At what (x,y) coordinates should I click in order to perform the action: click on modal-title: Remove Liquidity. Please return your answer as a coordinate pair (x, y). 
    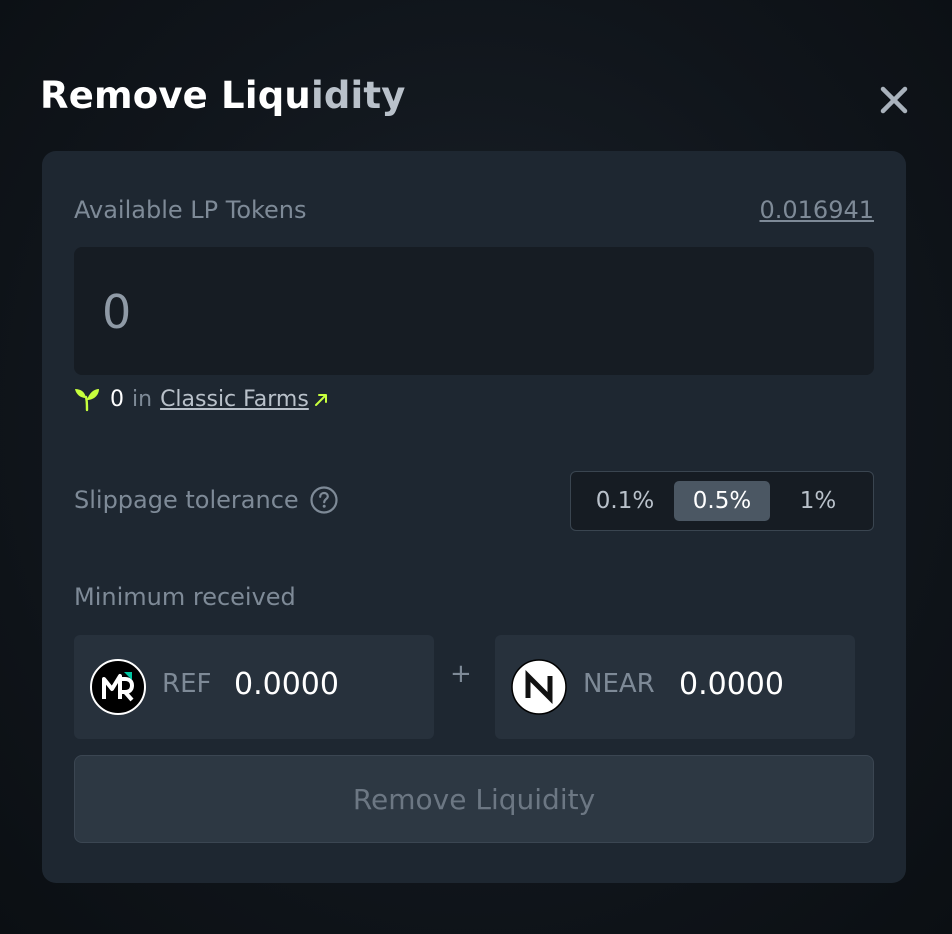
    Looking at the image, I should click on (223, 95).